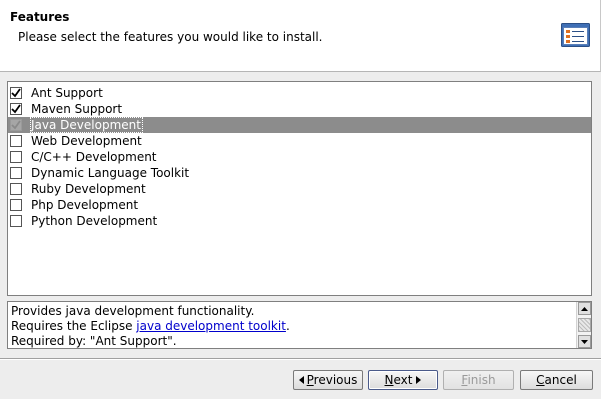  What do you see at coordinates (110, 173) in the screenshot?
I see `feature-label: Dynamic Language Toolkit` at bounding box center [110, 173].